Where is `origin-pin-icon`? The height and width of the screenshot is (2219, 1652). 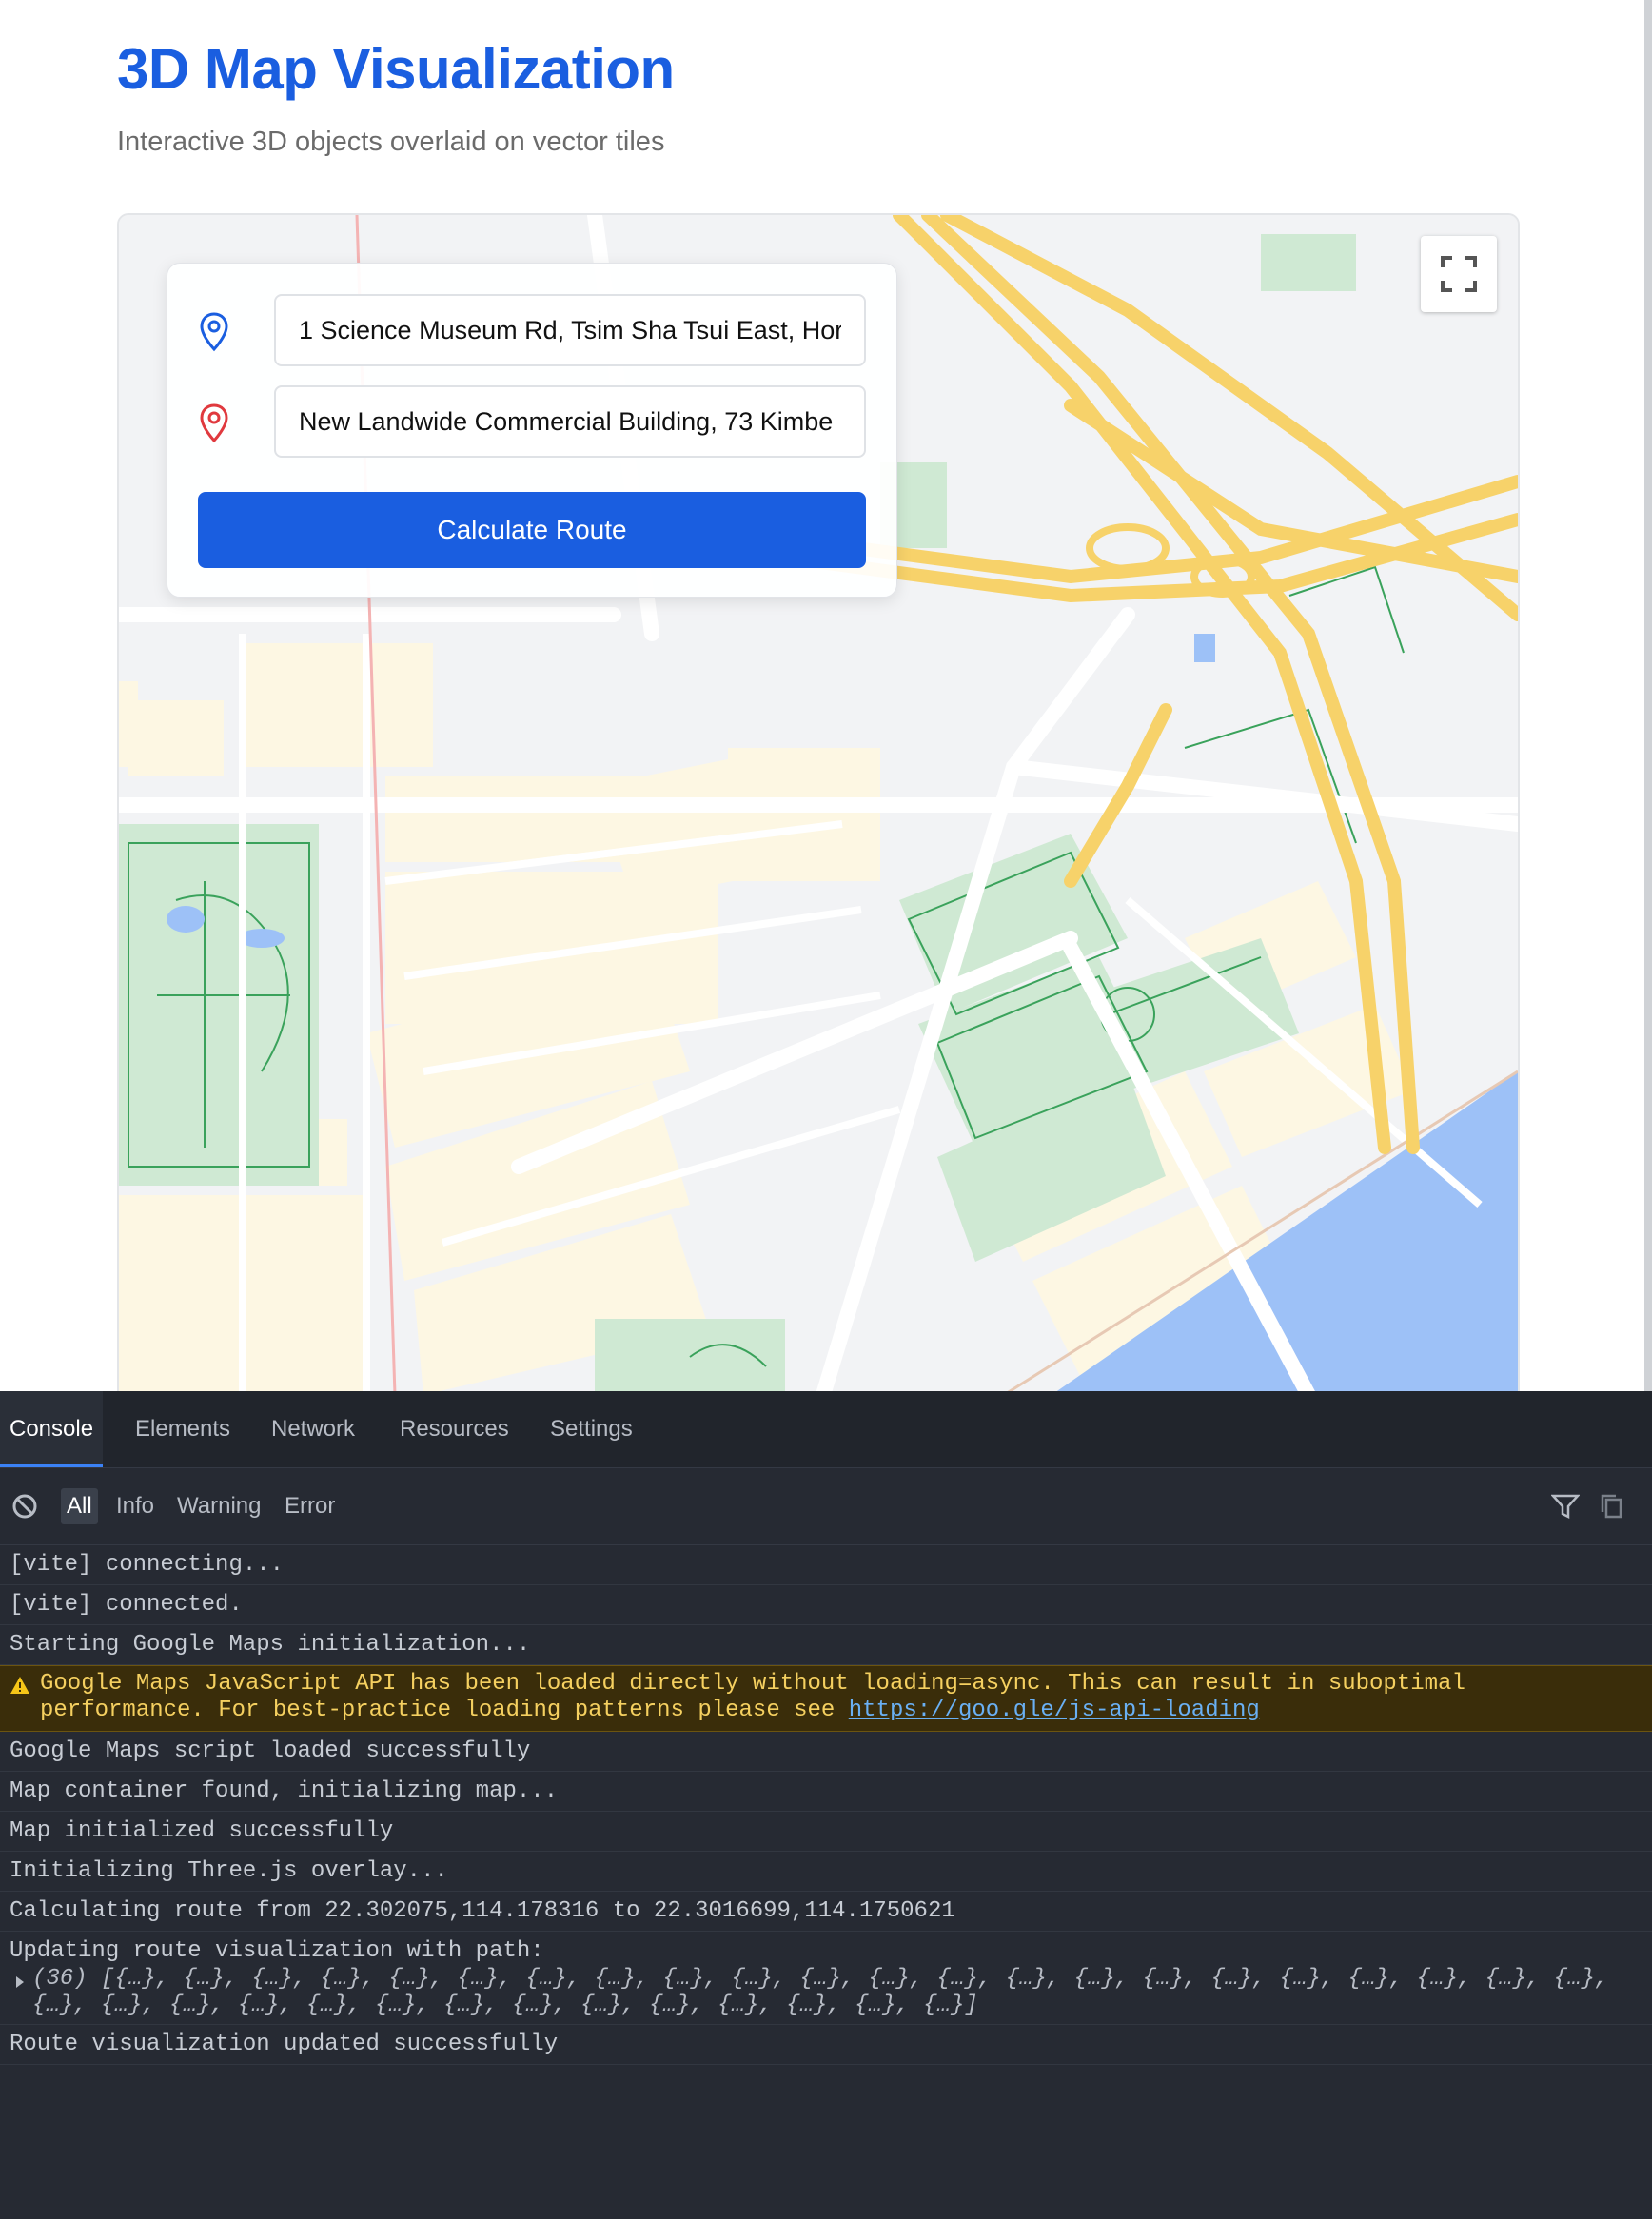
origin-pin-icon is located at coordinates (214, 332).